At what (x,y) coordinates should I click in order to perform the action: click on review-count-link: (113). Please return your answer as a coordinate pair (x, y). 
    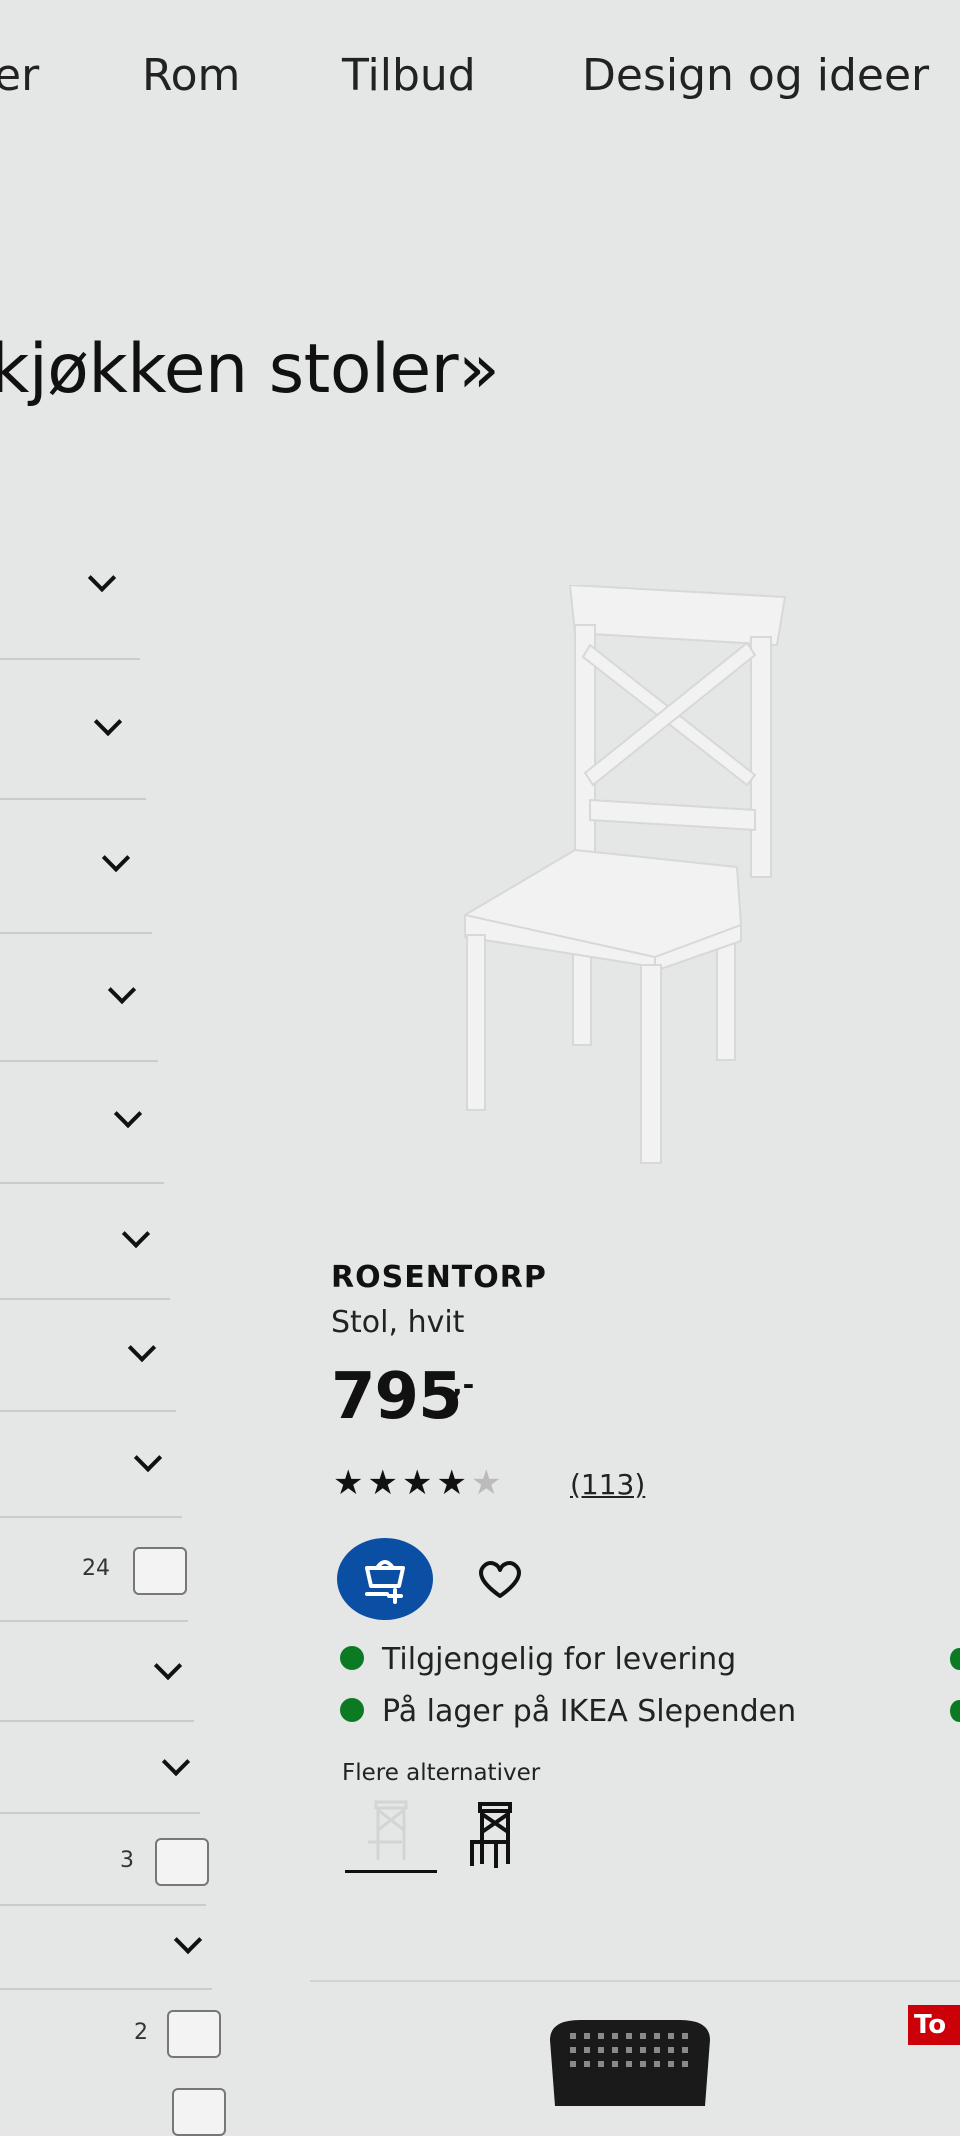
    Looking at the image, I should click on (607, 1484).